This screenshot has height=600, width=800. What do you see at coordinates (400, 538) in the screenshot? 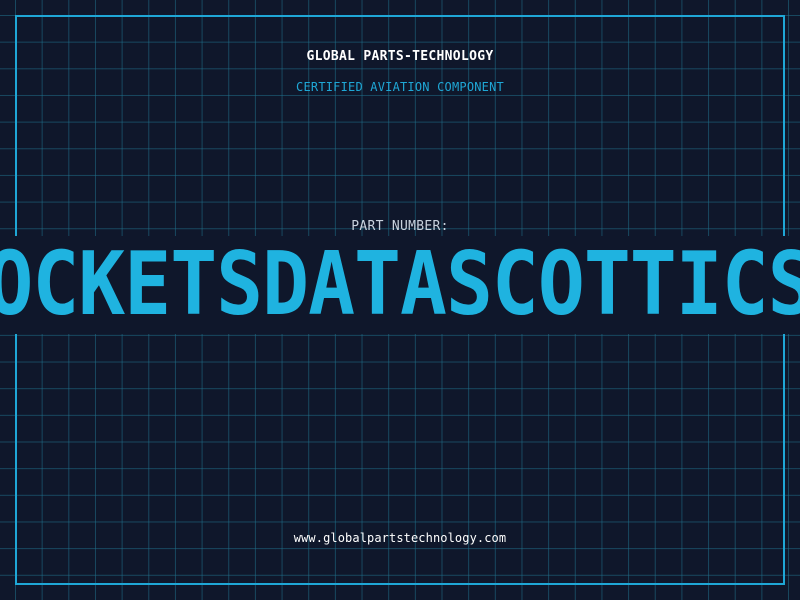
I see `website-url: www.globalpartstechnology.com` at bounding box center [400, 538].